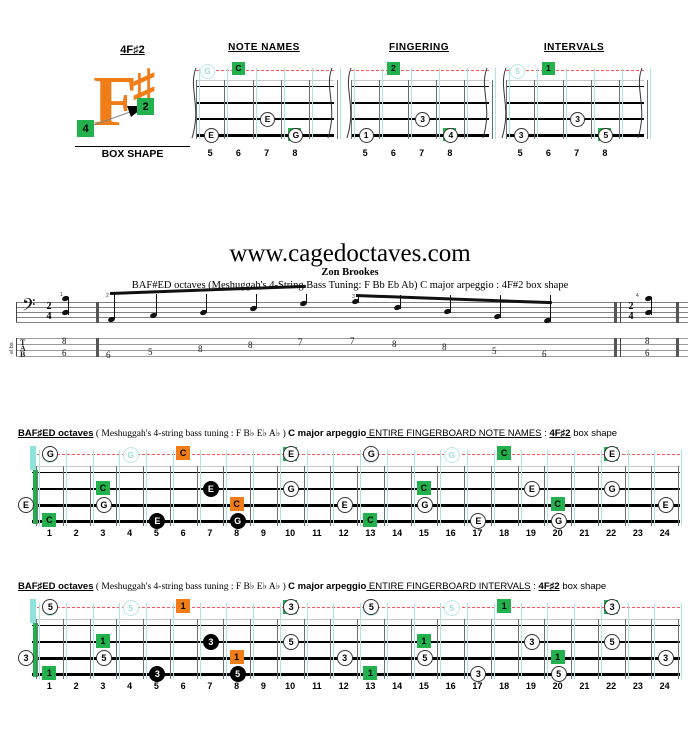 The width and height of the screenshot is (700, 746). Describe the element at coordinates (350, 325) in the screenshot. I see `music-notation: 𝄢 2 4 T A Bel.bs. 1 8 6 2 6 5 8 8 7 3 7 8 8 5 6 2 4 4 8 6` at that location.